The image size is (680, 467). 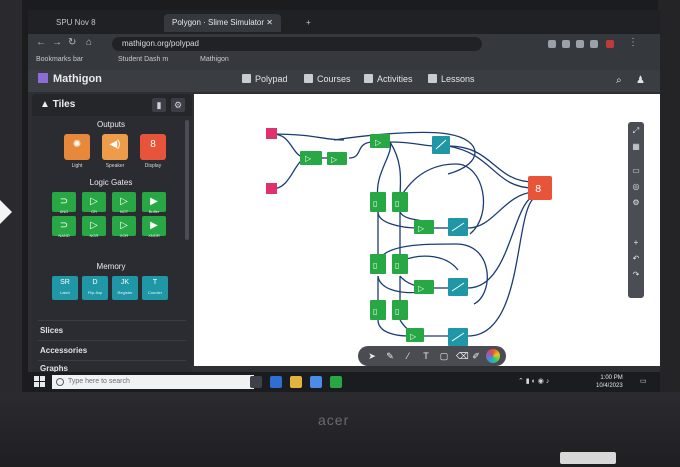 What do you see at coordinates (633, 42) in the screenshot?
I see `menu-icon: ⋮` at bounding box center [633, 42].